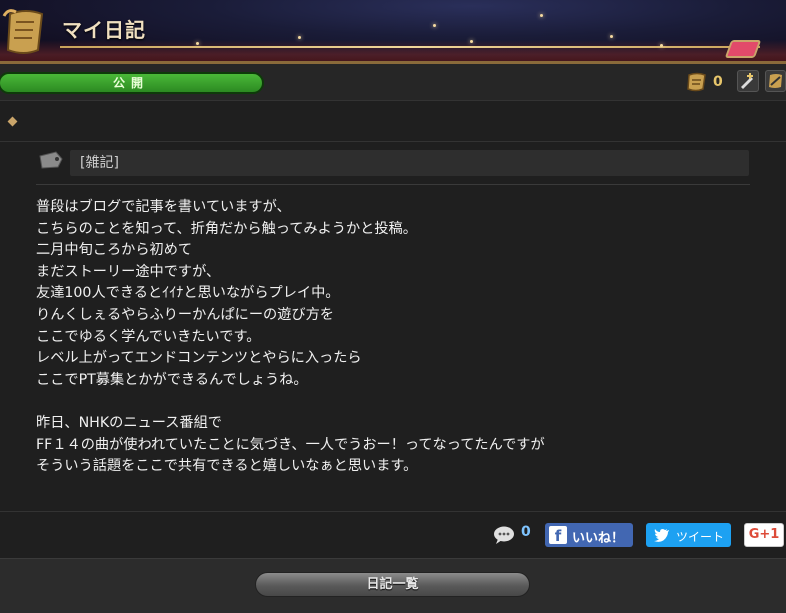 The width and height of the screenshot is (786, 613). I want to click on entry-line: 昨日、NHKのニュース番組で, so click(129, 422).